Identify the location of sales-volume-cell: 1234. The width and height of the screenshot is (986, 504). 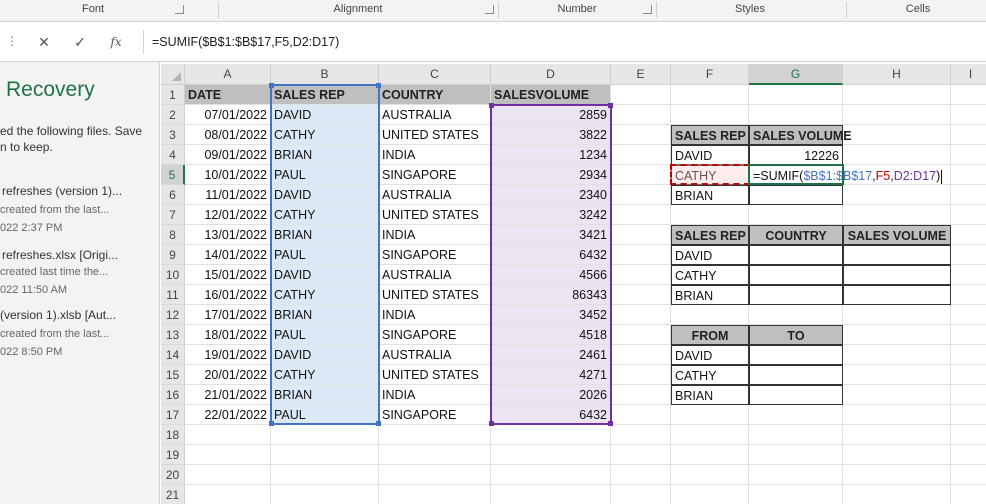
(551, 155).